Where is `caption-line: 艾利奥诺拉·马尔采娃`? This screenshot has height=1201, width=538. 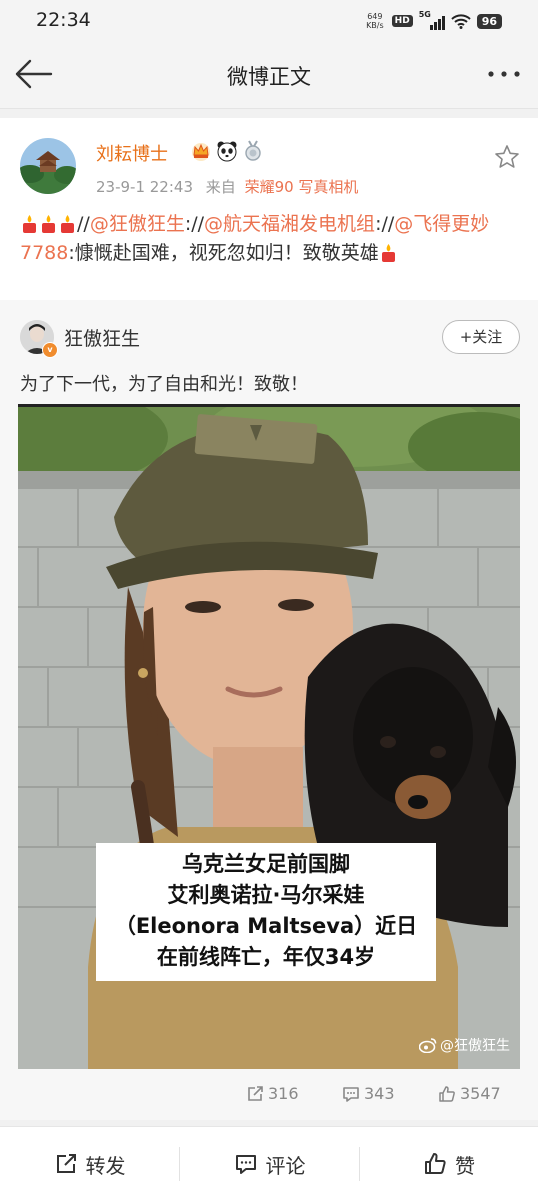 caption-line: 艾利奥诺拉·马尔采娃 is located at coordinates (266, 895).